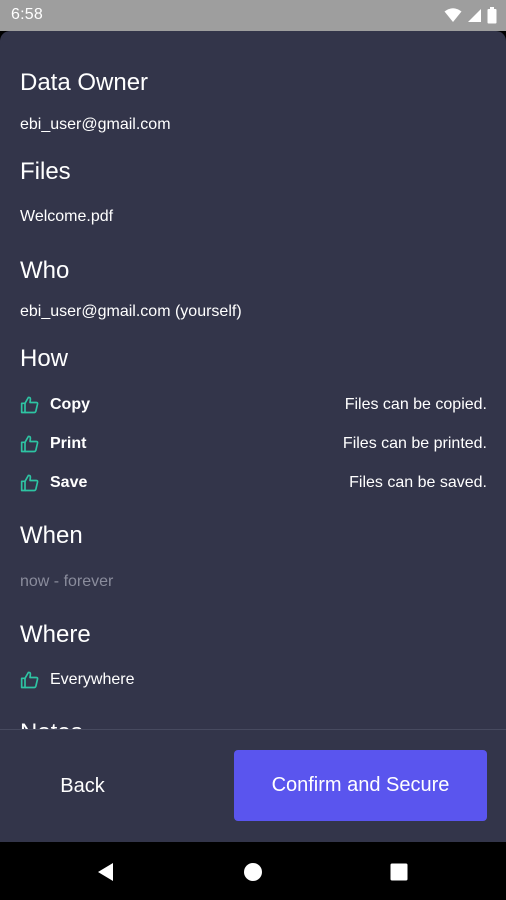 The height and width of the screenshot is (900, 506). I want to click on who-value: ebi_user@gmail.com (yourself), so click(131, 311).